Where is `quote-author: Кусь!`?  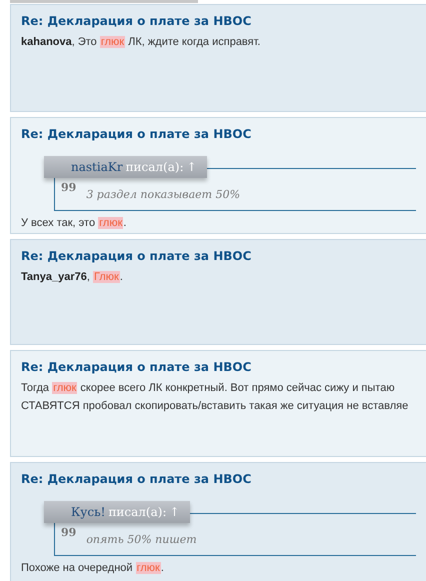
quote-author: Кусь! is located at coordinates (88, 512).